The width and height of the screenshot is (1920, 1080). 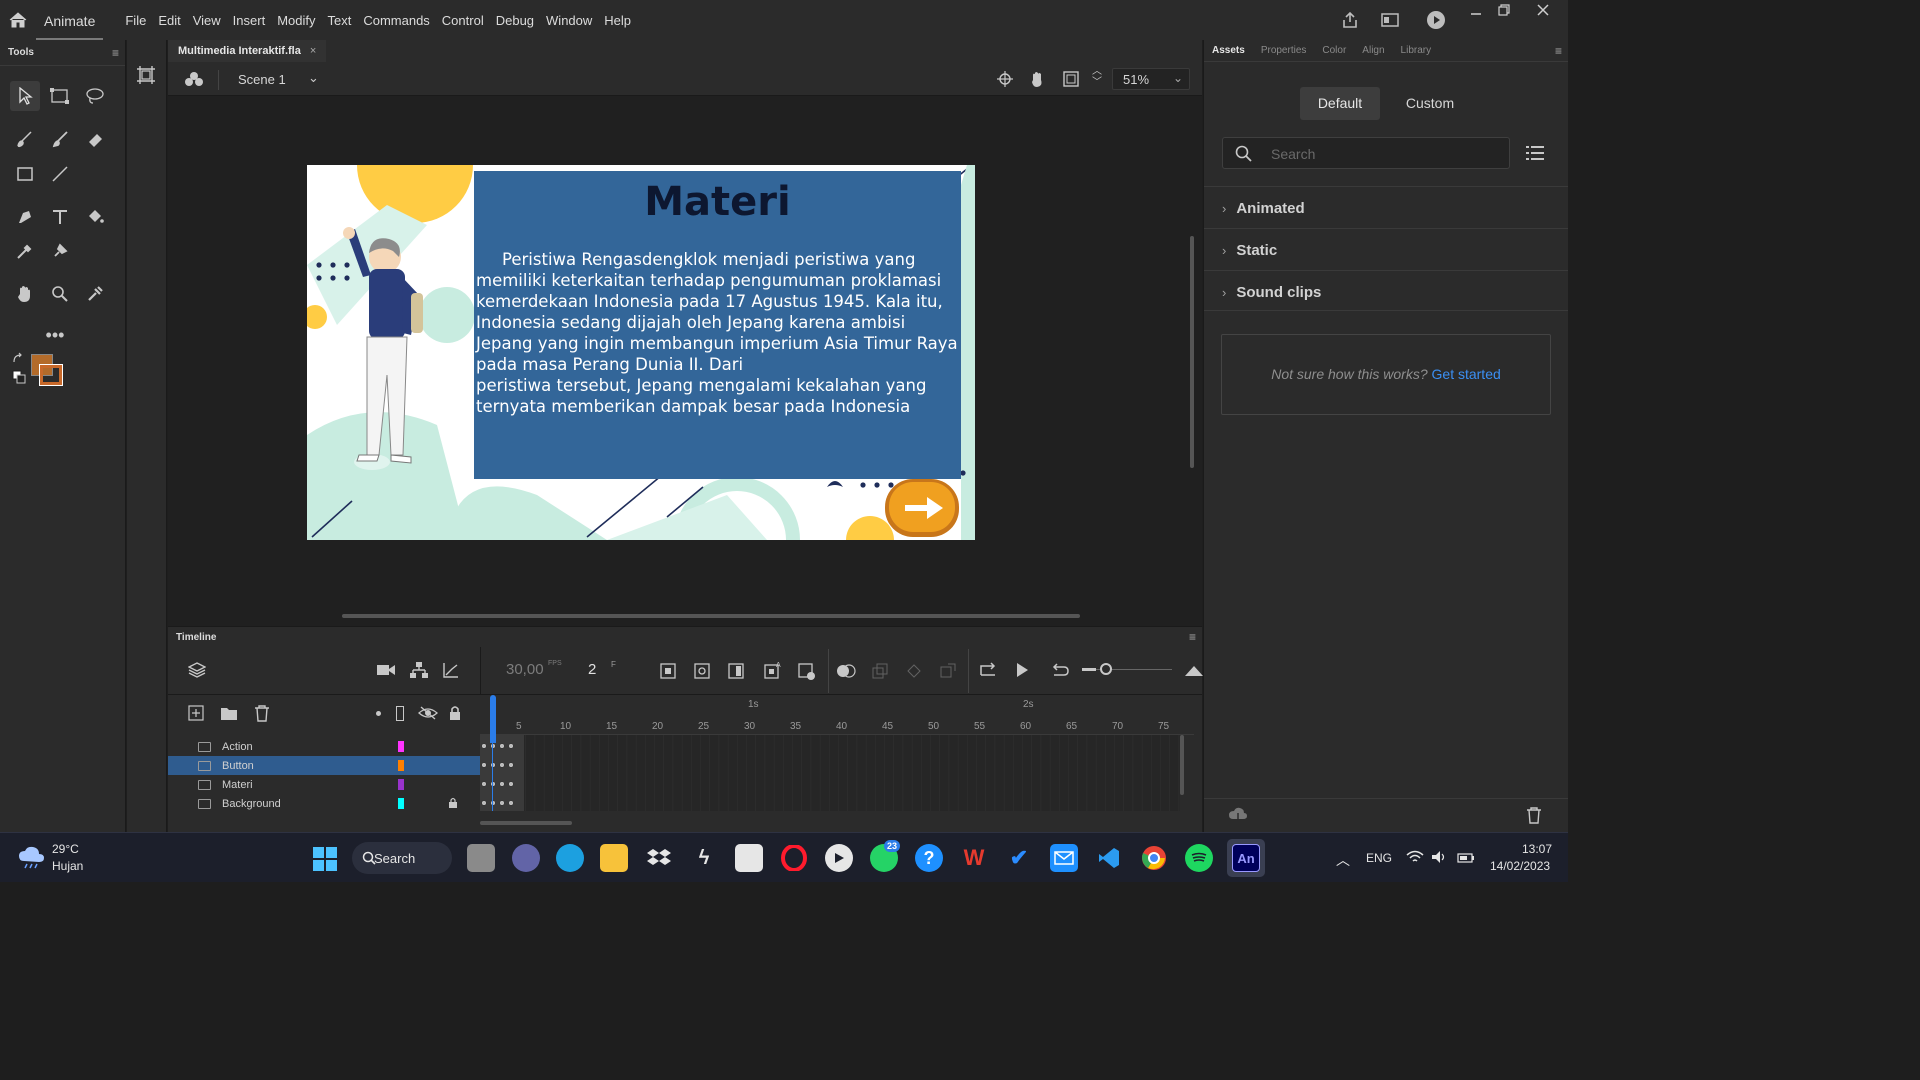 What do you see at coordinates (614, 858) in the screenshot?
I see `file-explorer-icon` at bounding box center [614, 858].